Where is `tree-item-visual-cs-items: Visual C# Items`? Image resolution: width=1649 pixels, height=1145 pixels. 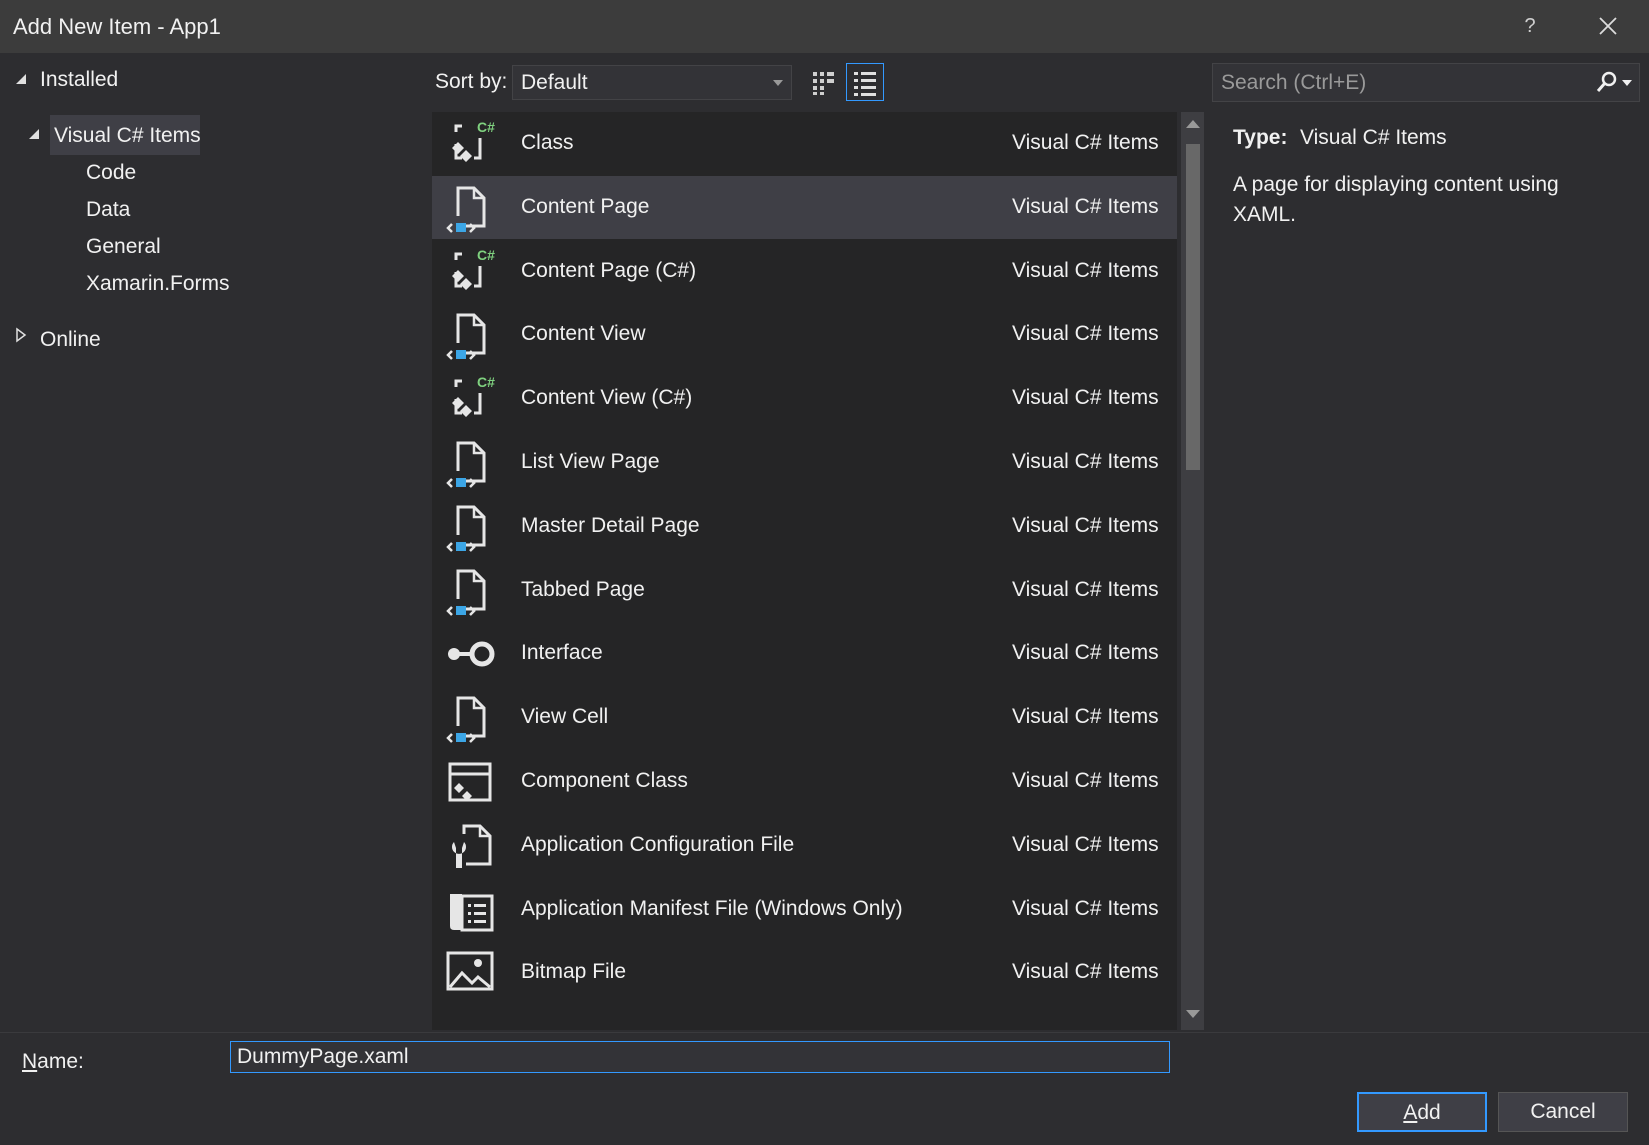 tree-item-visual-cs-items: Visual C# Items is located at coordinates (127, 136).